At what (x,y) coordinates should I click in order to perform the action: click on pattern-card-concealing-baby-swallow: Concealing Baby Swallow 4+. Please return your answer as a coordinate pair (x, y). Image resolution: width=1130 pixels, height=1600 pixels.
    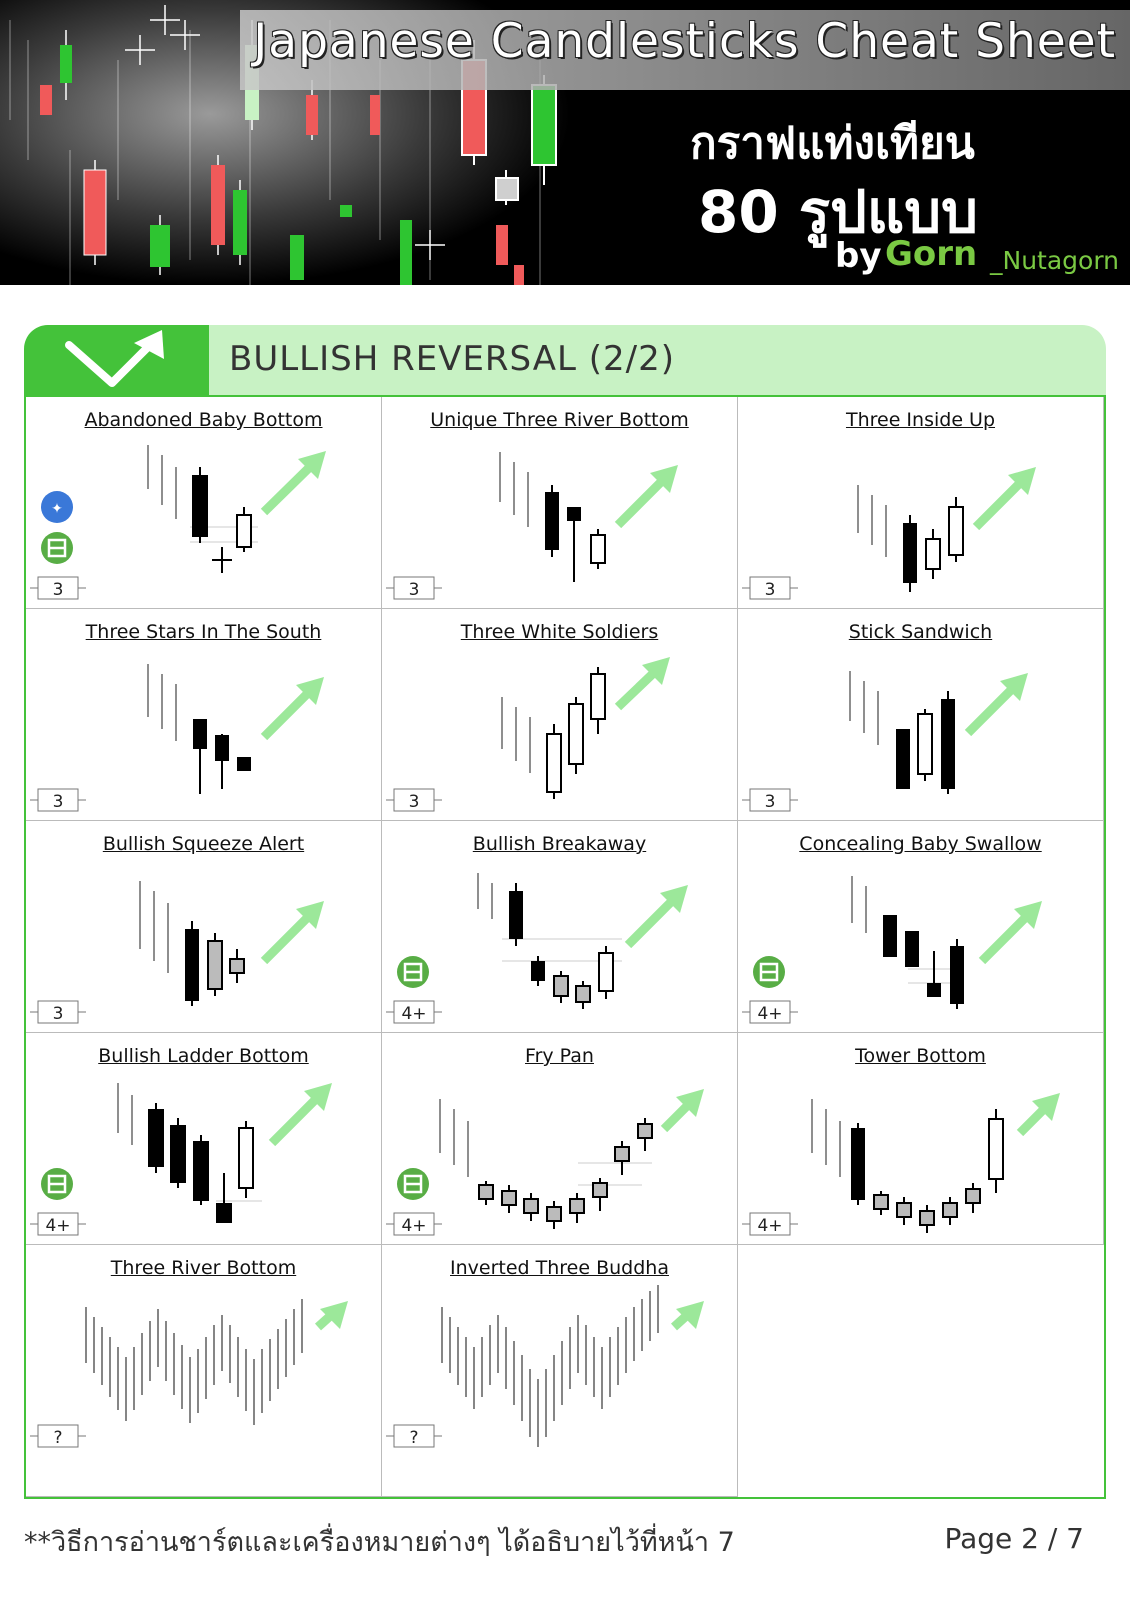
    Looking at the image, I should click on (921, 927).